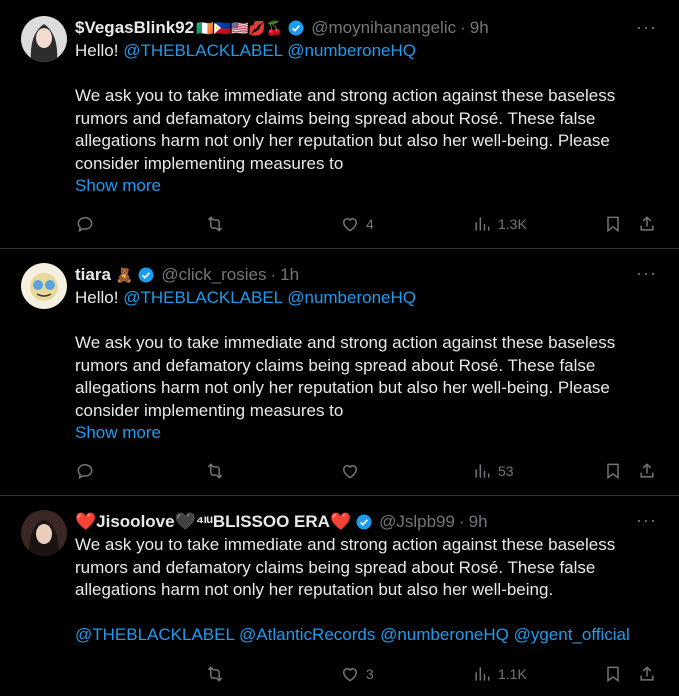 The image size is (679, 696). Describe the element at coordinates (367, 471) in the screenshot. I see `action-bar: 53` at that location.